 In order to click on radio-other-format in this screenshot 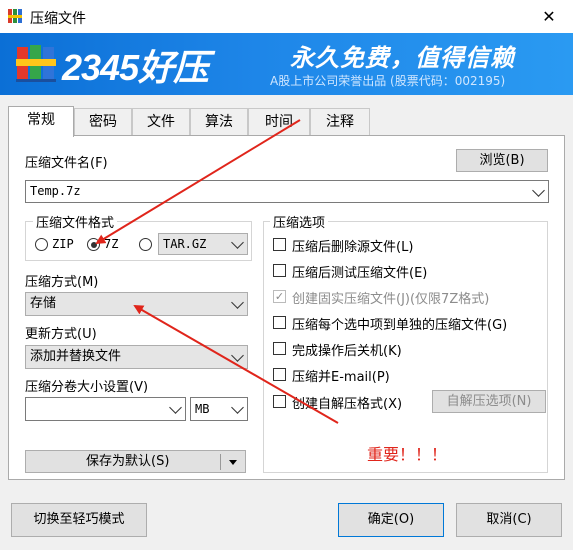, I will do `click(145, 244)`.